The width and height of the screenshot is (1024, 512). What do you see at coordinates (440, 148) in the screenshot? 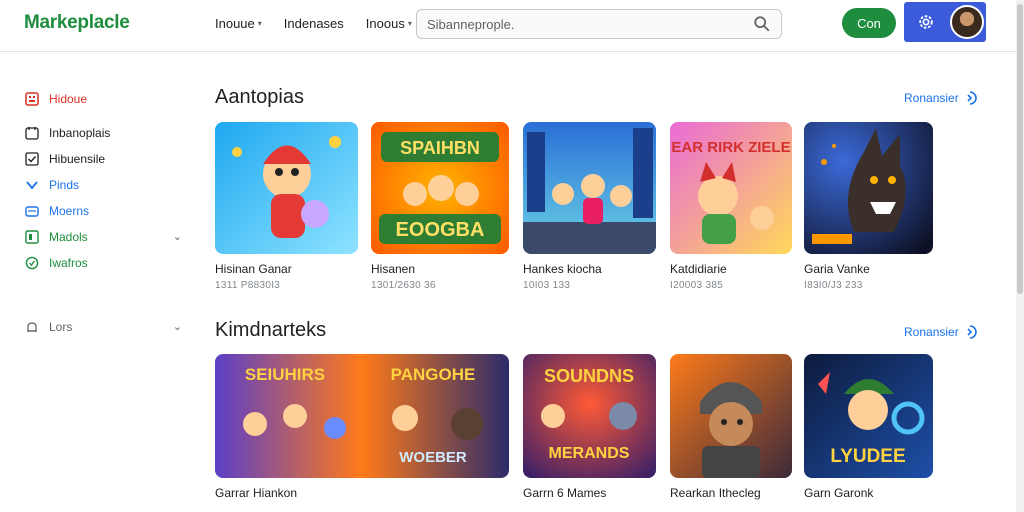
I see `svg-text: SPAIHBN` at bounding box center [440, 148].